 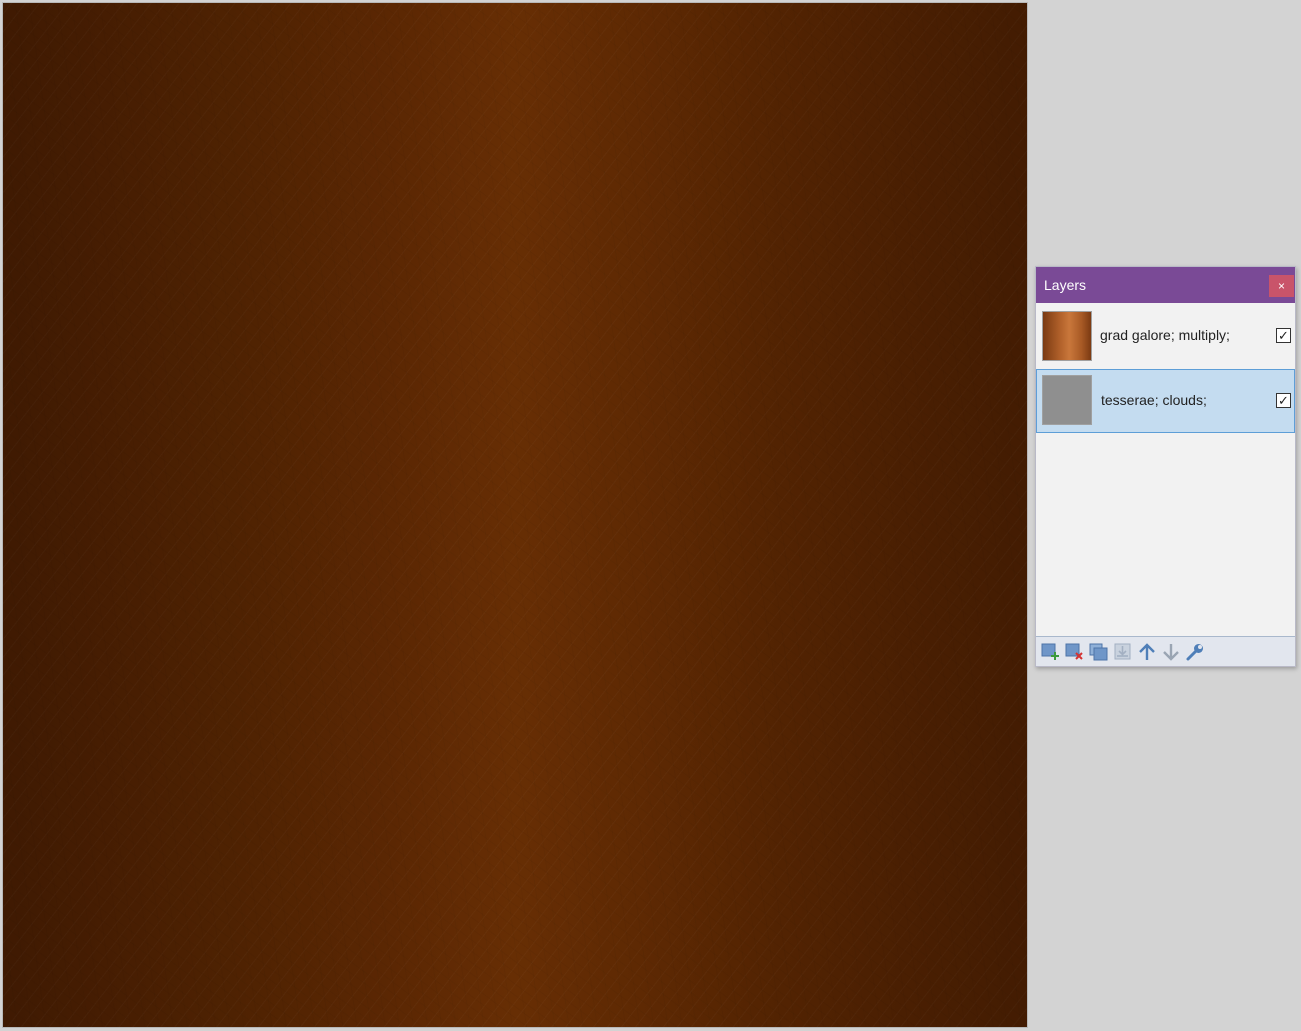 I want to click on duplicate-layer-icon, so click(x=1099, y=652).